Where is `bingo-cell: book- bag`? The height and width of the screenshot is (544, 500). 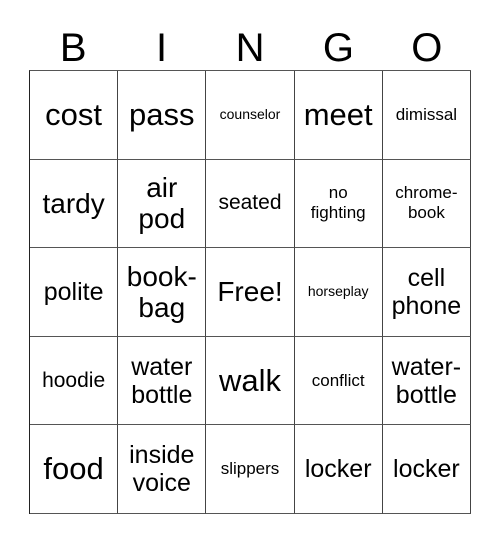
bingo-cell: book- bag is located at coordinates (162, 292).